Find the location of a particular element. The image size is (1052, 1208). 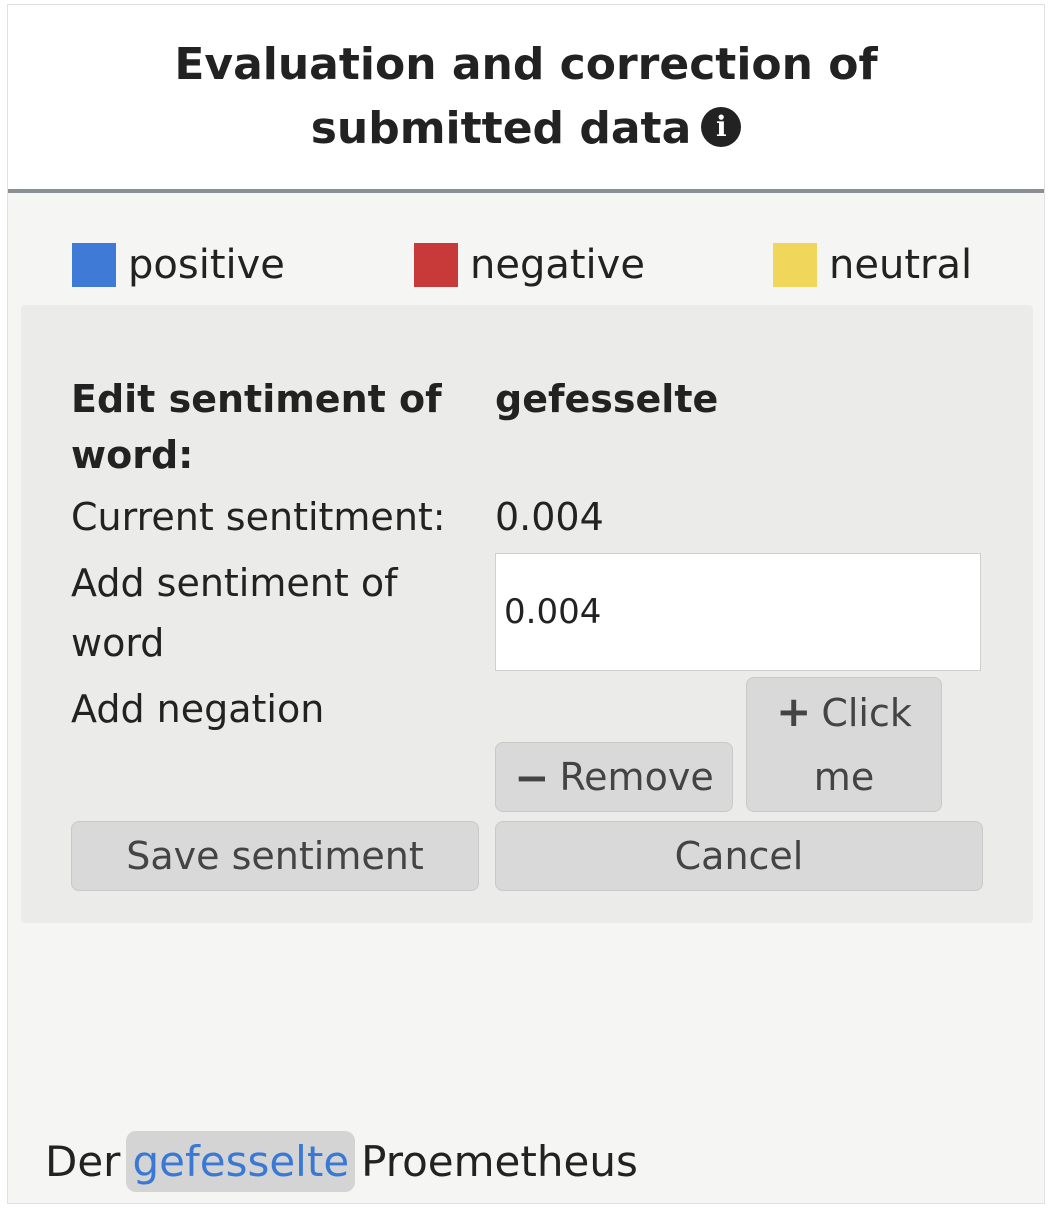

legend-label-neutral: neutral is located at coordinates (901, 265).